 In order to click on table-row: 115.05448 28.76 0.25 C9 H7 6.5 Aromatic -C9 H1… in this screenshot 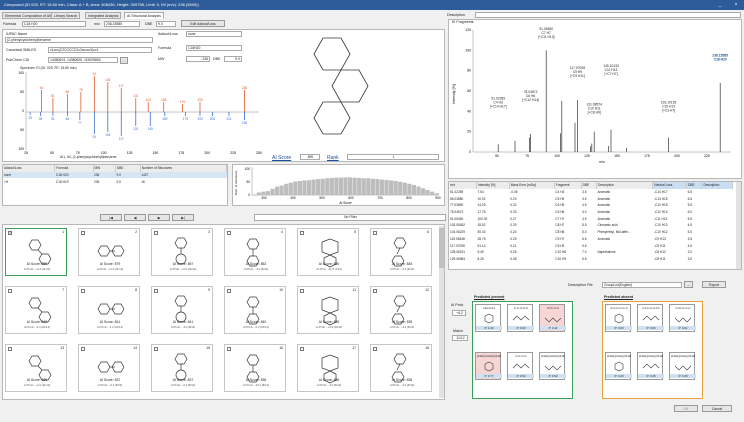, I will do `click(591, 239)`.